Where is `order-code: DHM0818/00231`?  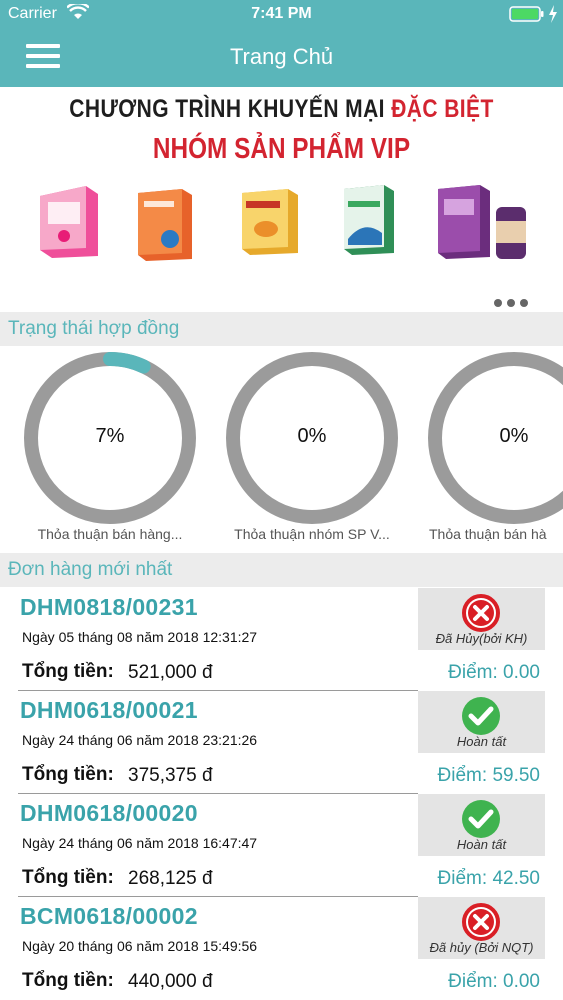 order-code: DHM0818/00231 is located at coordinates (109, 607).